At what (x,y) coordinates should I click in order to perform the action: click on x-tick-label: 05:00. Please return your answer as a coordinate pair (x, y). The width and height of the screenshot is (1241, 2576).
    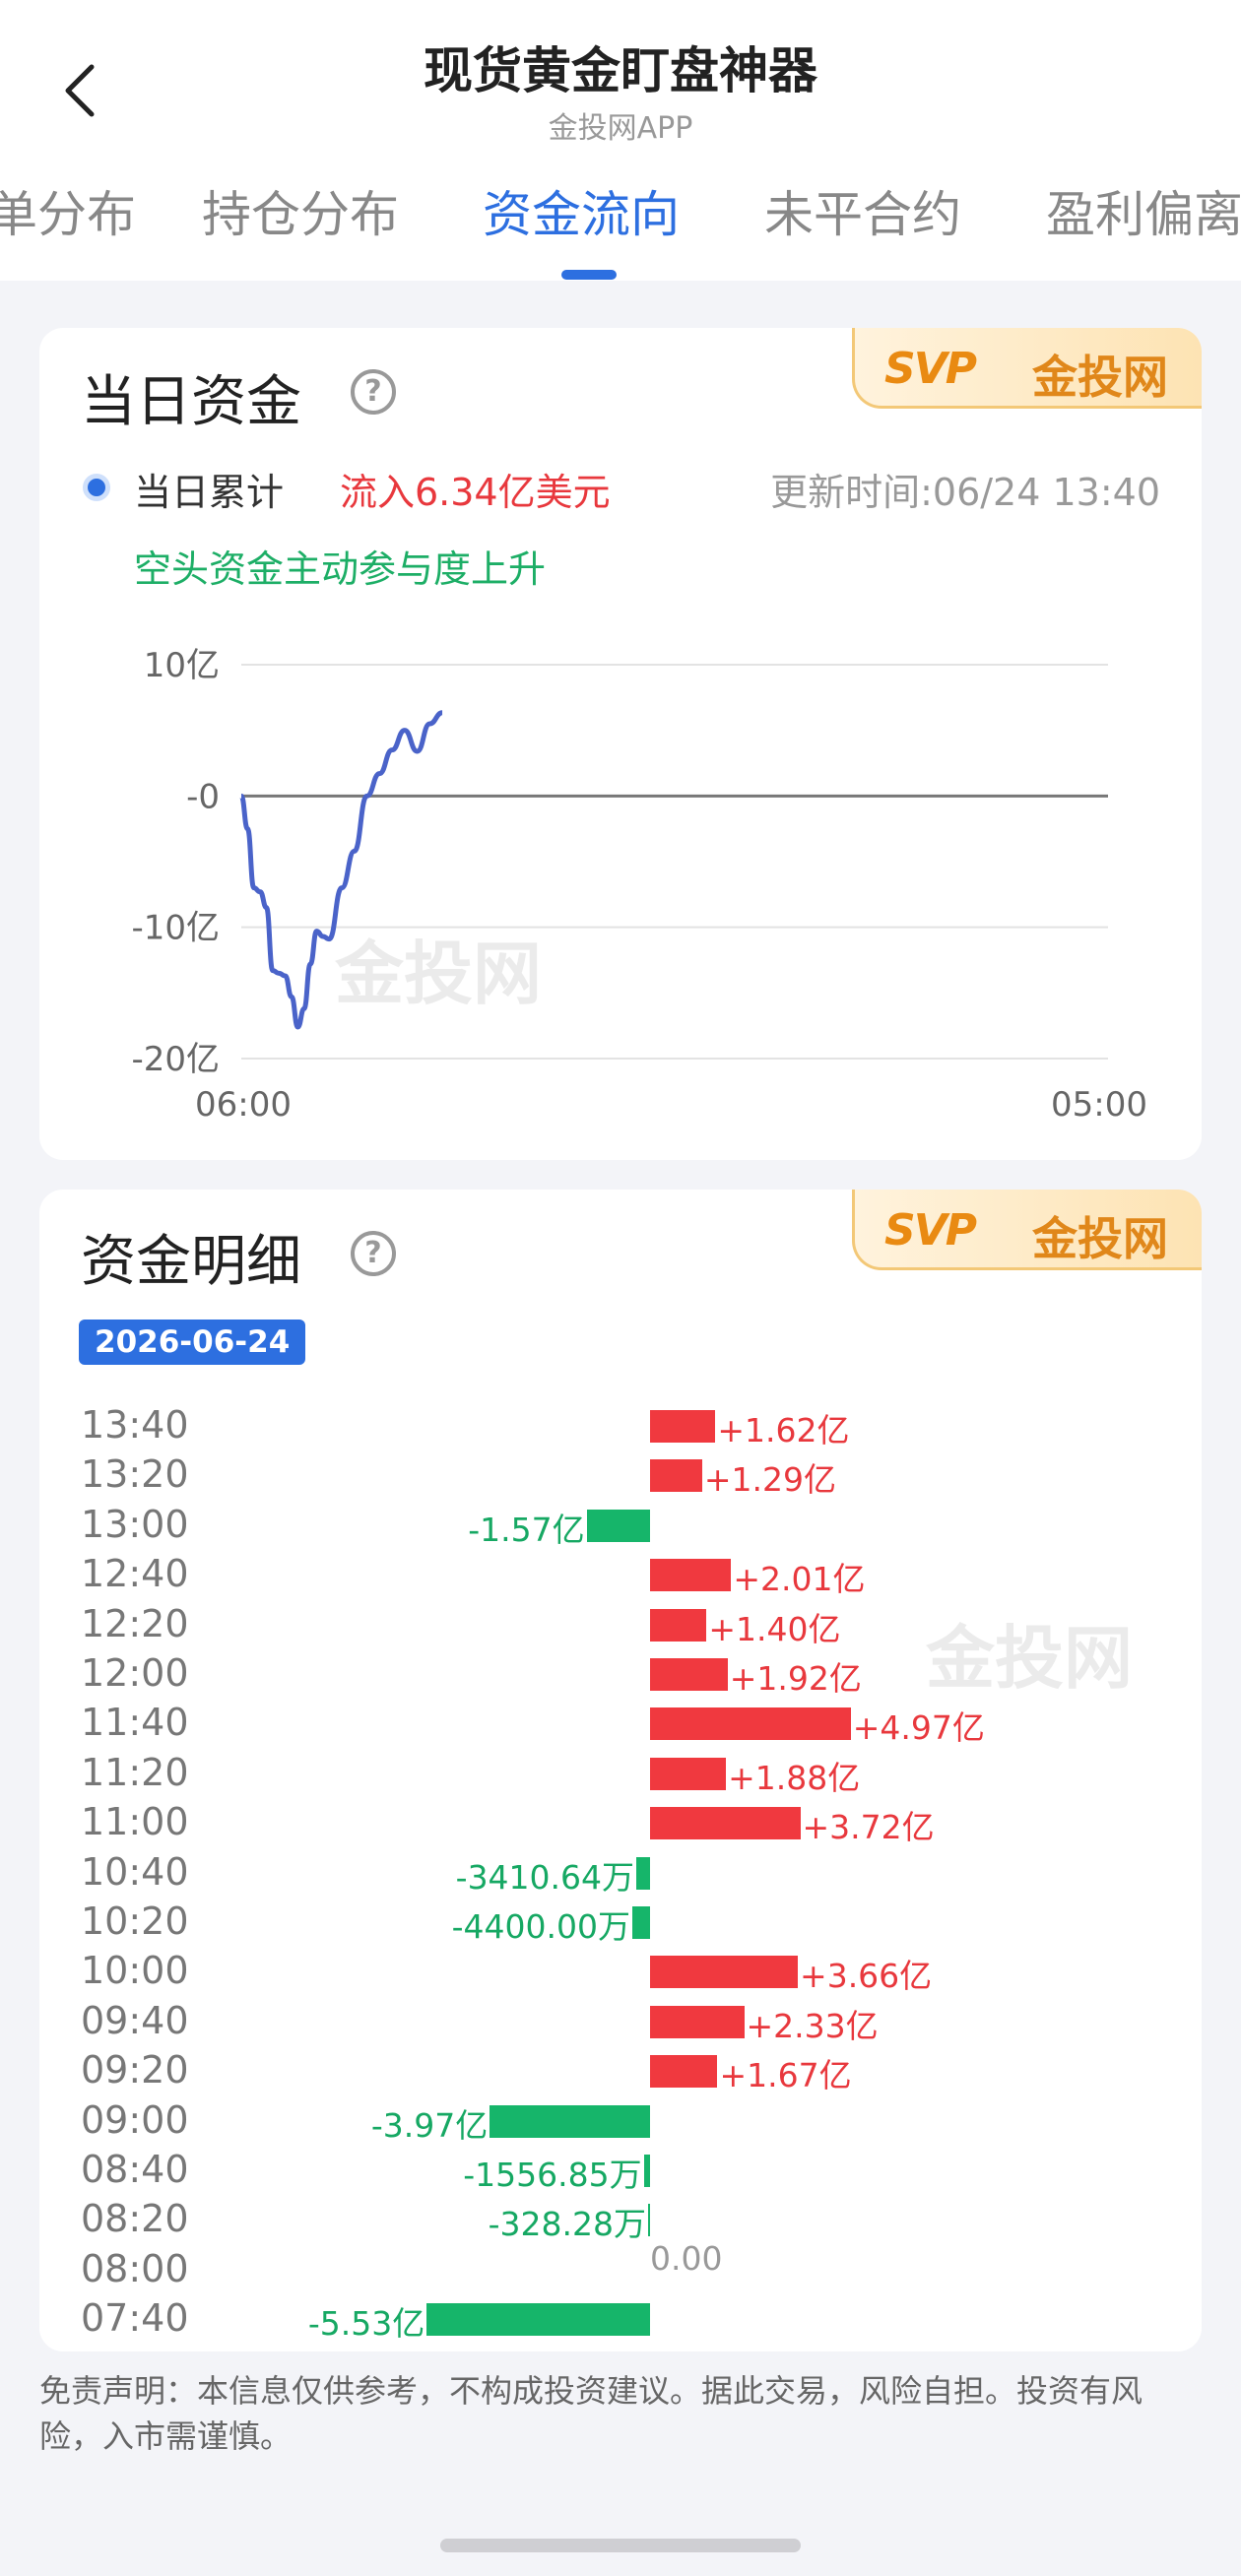
    Looking at the image, I should click on (1099, 1105).